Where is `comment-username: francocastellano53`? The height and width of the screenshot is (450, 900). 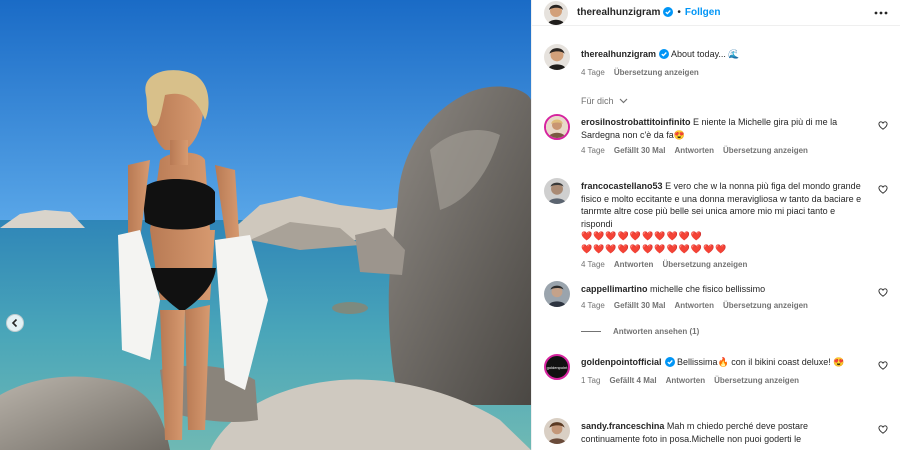 comment-username: francocastellano53 is located at coordinates (622, 186).